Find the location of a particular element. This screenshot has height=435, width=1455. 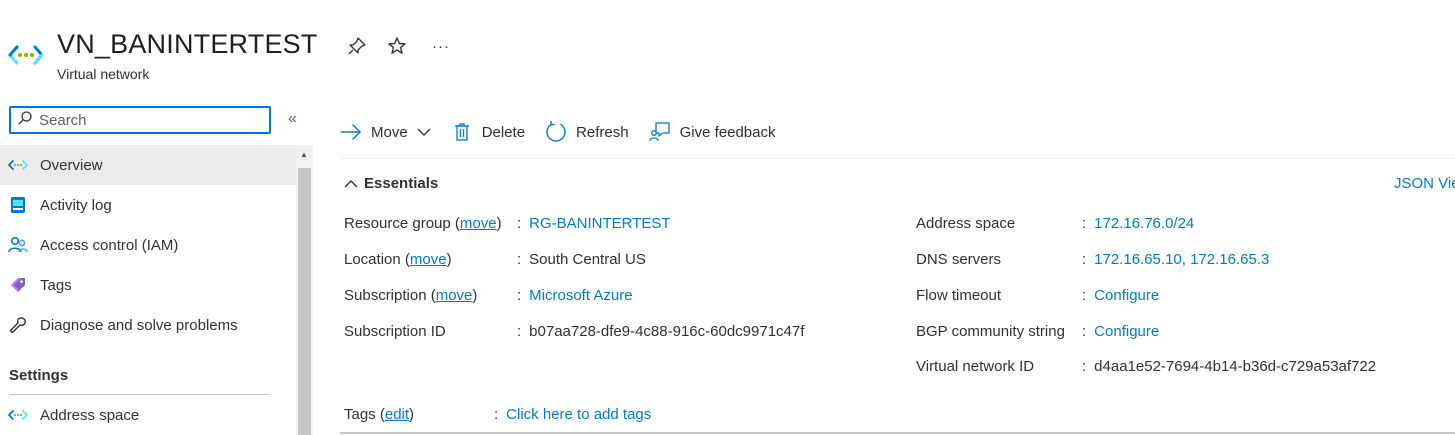

delete-button: Delete is located at coordinates (488, 132).